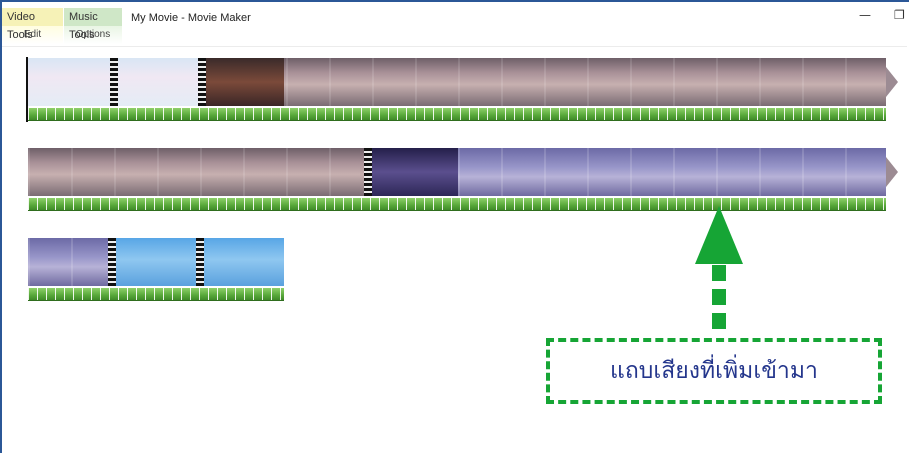 Image resolution: width=909 pixels, height=453 pixels. I want to click on ribbon-divider, so click(454, 46).